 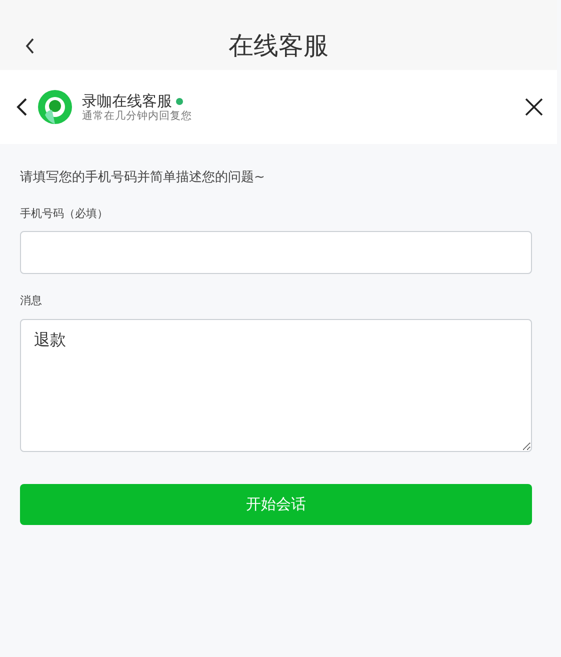 I want to click on logo-icon, so click(x=55, y=107).